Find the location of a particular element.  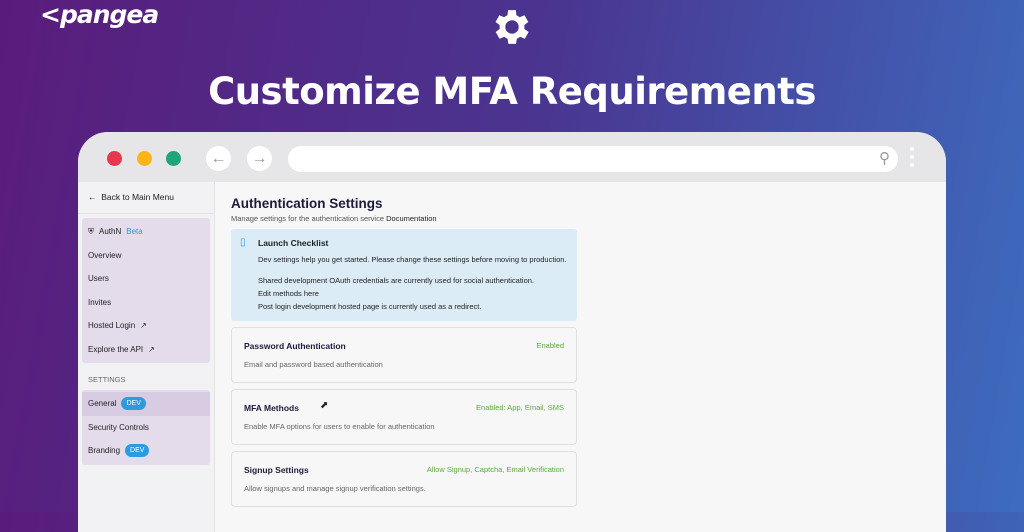

address-bar: ⚲ is located at coordinates (593, 159).